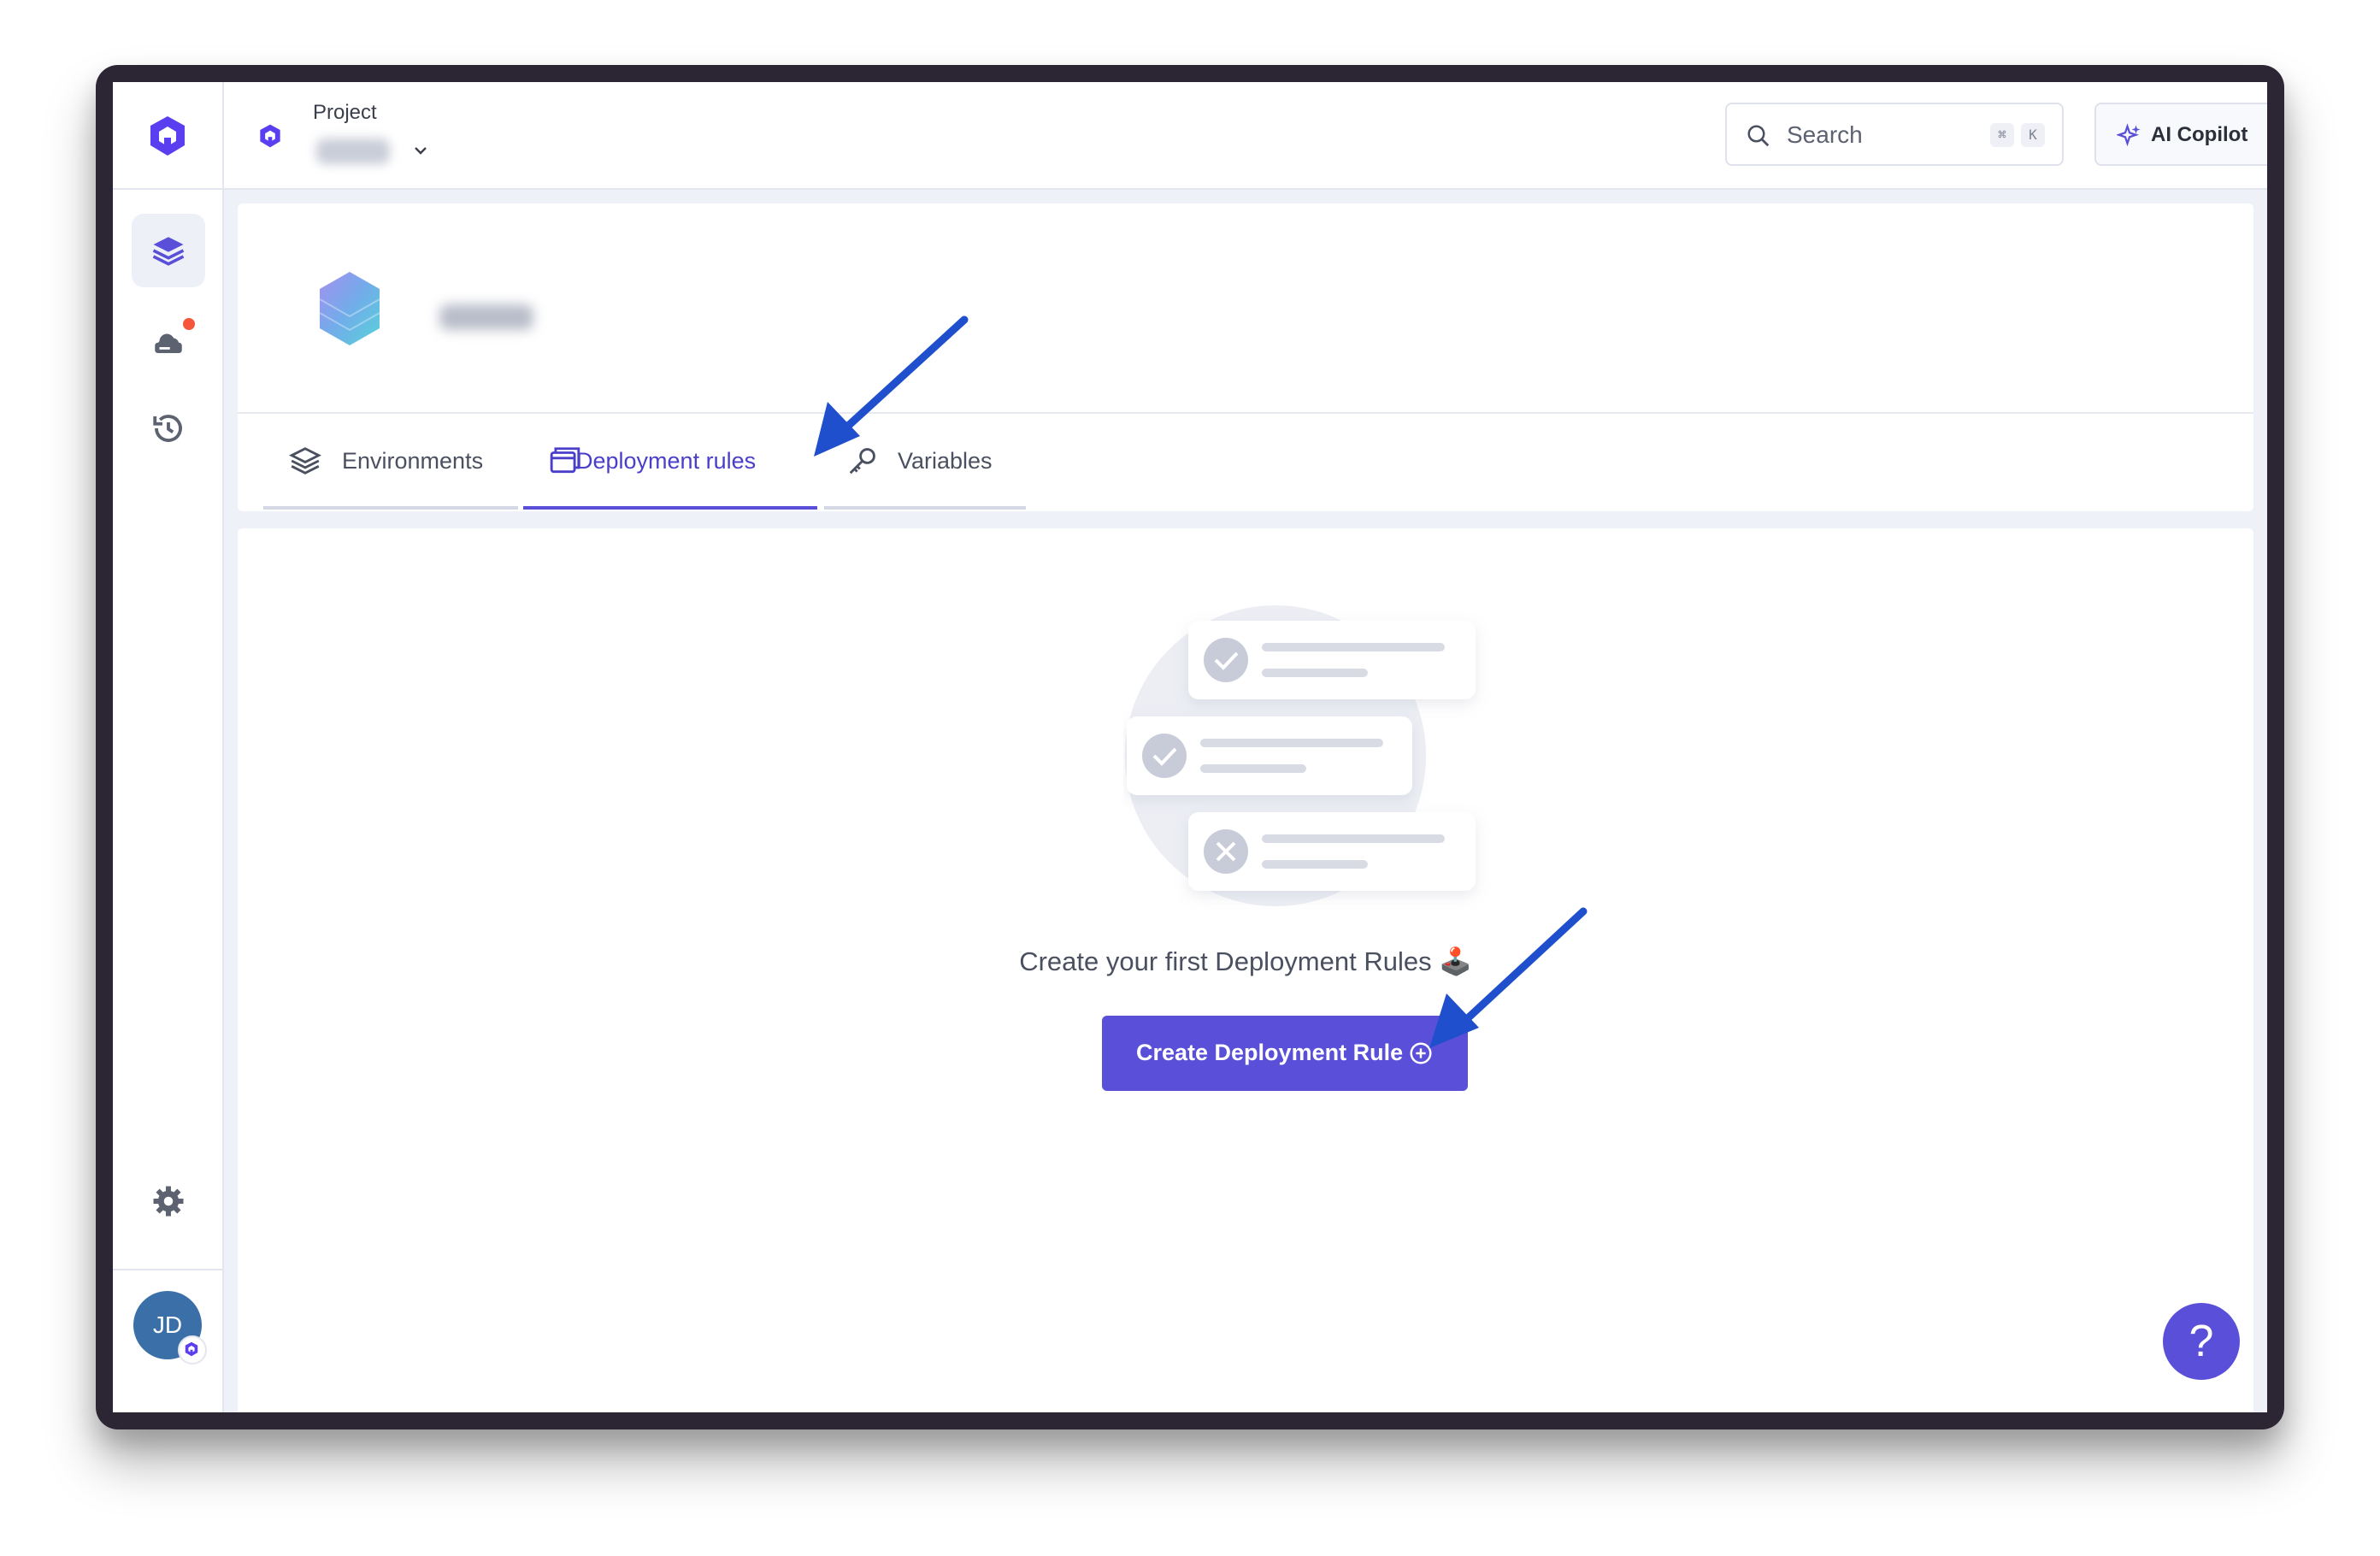 The height and width of the screenshot is (1556, 2380). I want to click on tab-deployment-rules: Deployment rules, so click(670, 462).